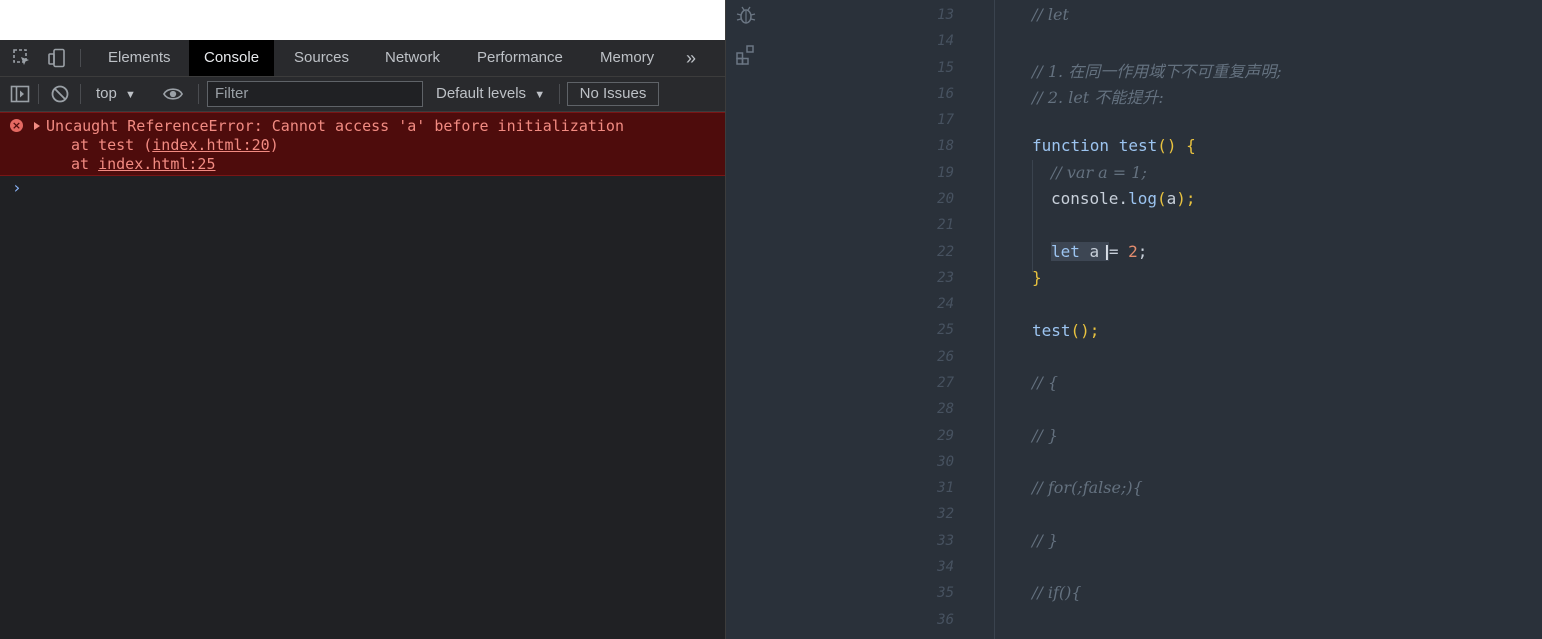 This screenshot has width=1542, height=639. What do you see at coordinates (57, 58) in the screenshot?
I see `device-toolbar-icon` at bounding box center [57, 58].